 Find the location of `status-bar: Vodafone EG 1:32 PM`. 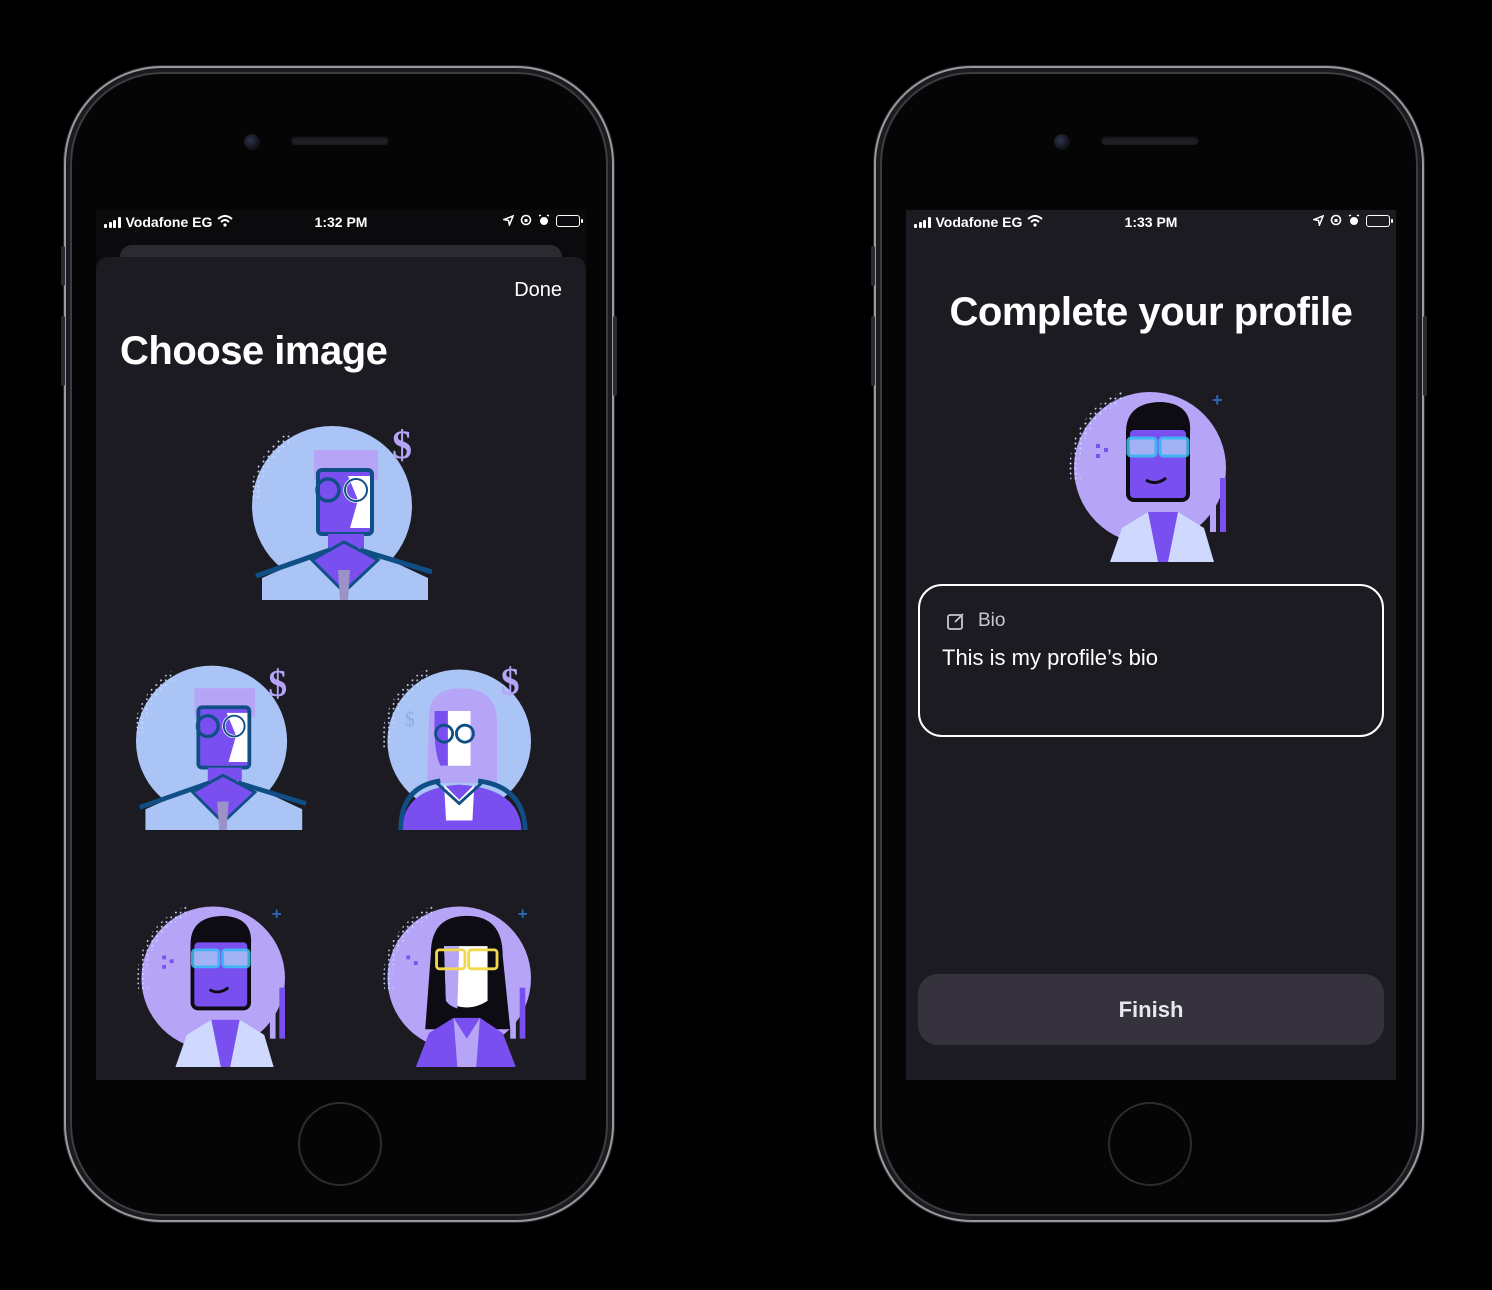

status-bar: Vodafone EG 1:32 PM is located at coordinates (341, 222).